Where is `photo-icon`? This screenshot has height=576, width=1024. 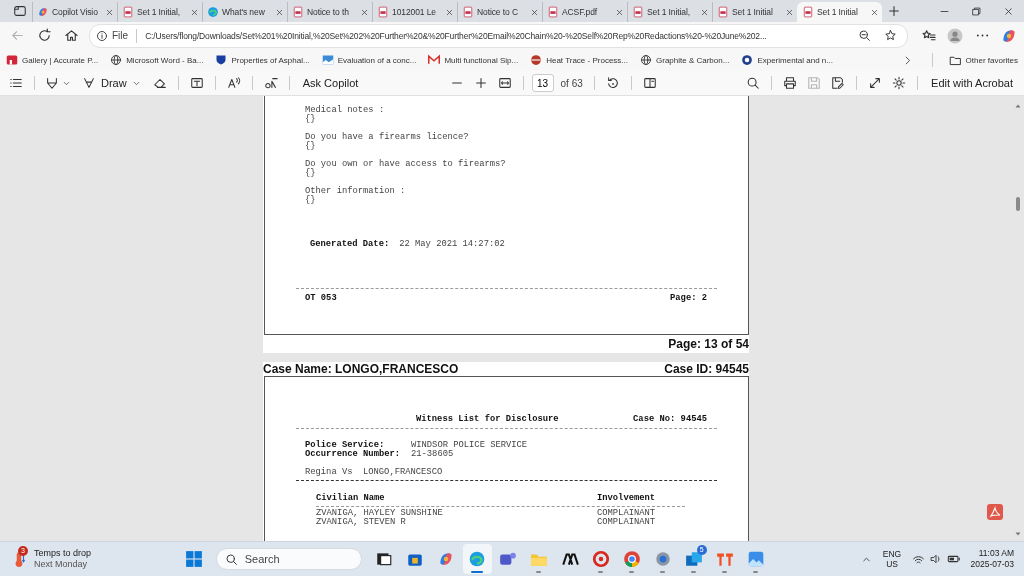 photo-icon is located at coordinates (756, 559).